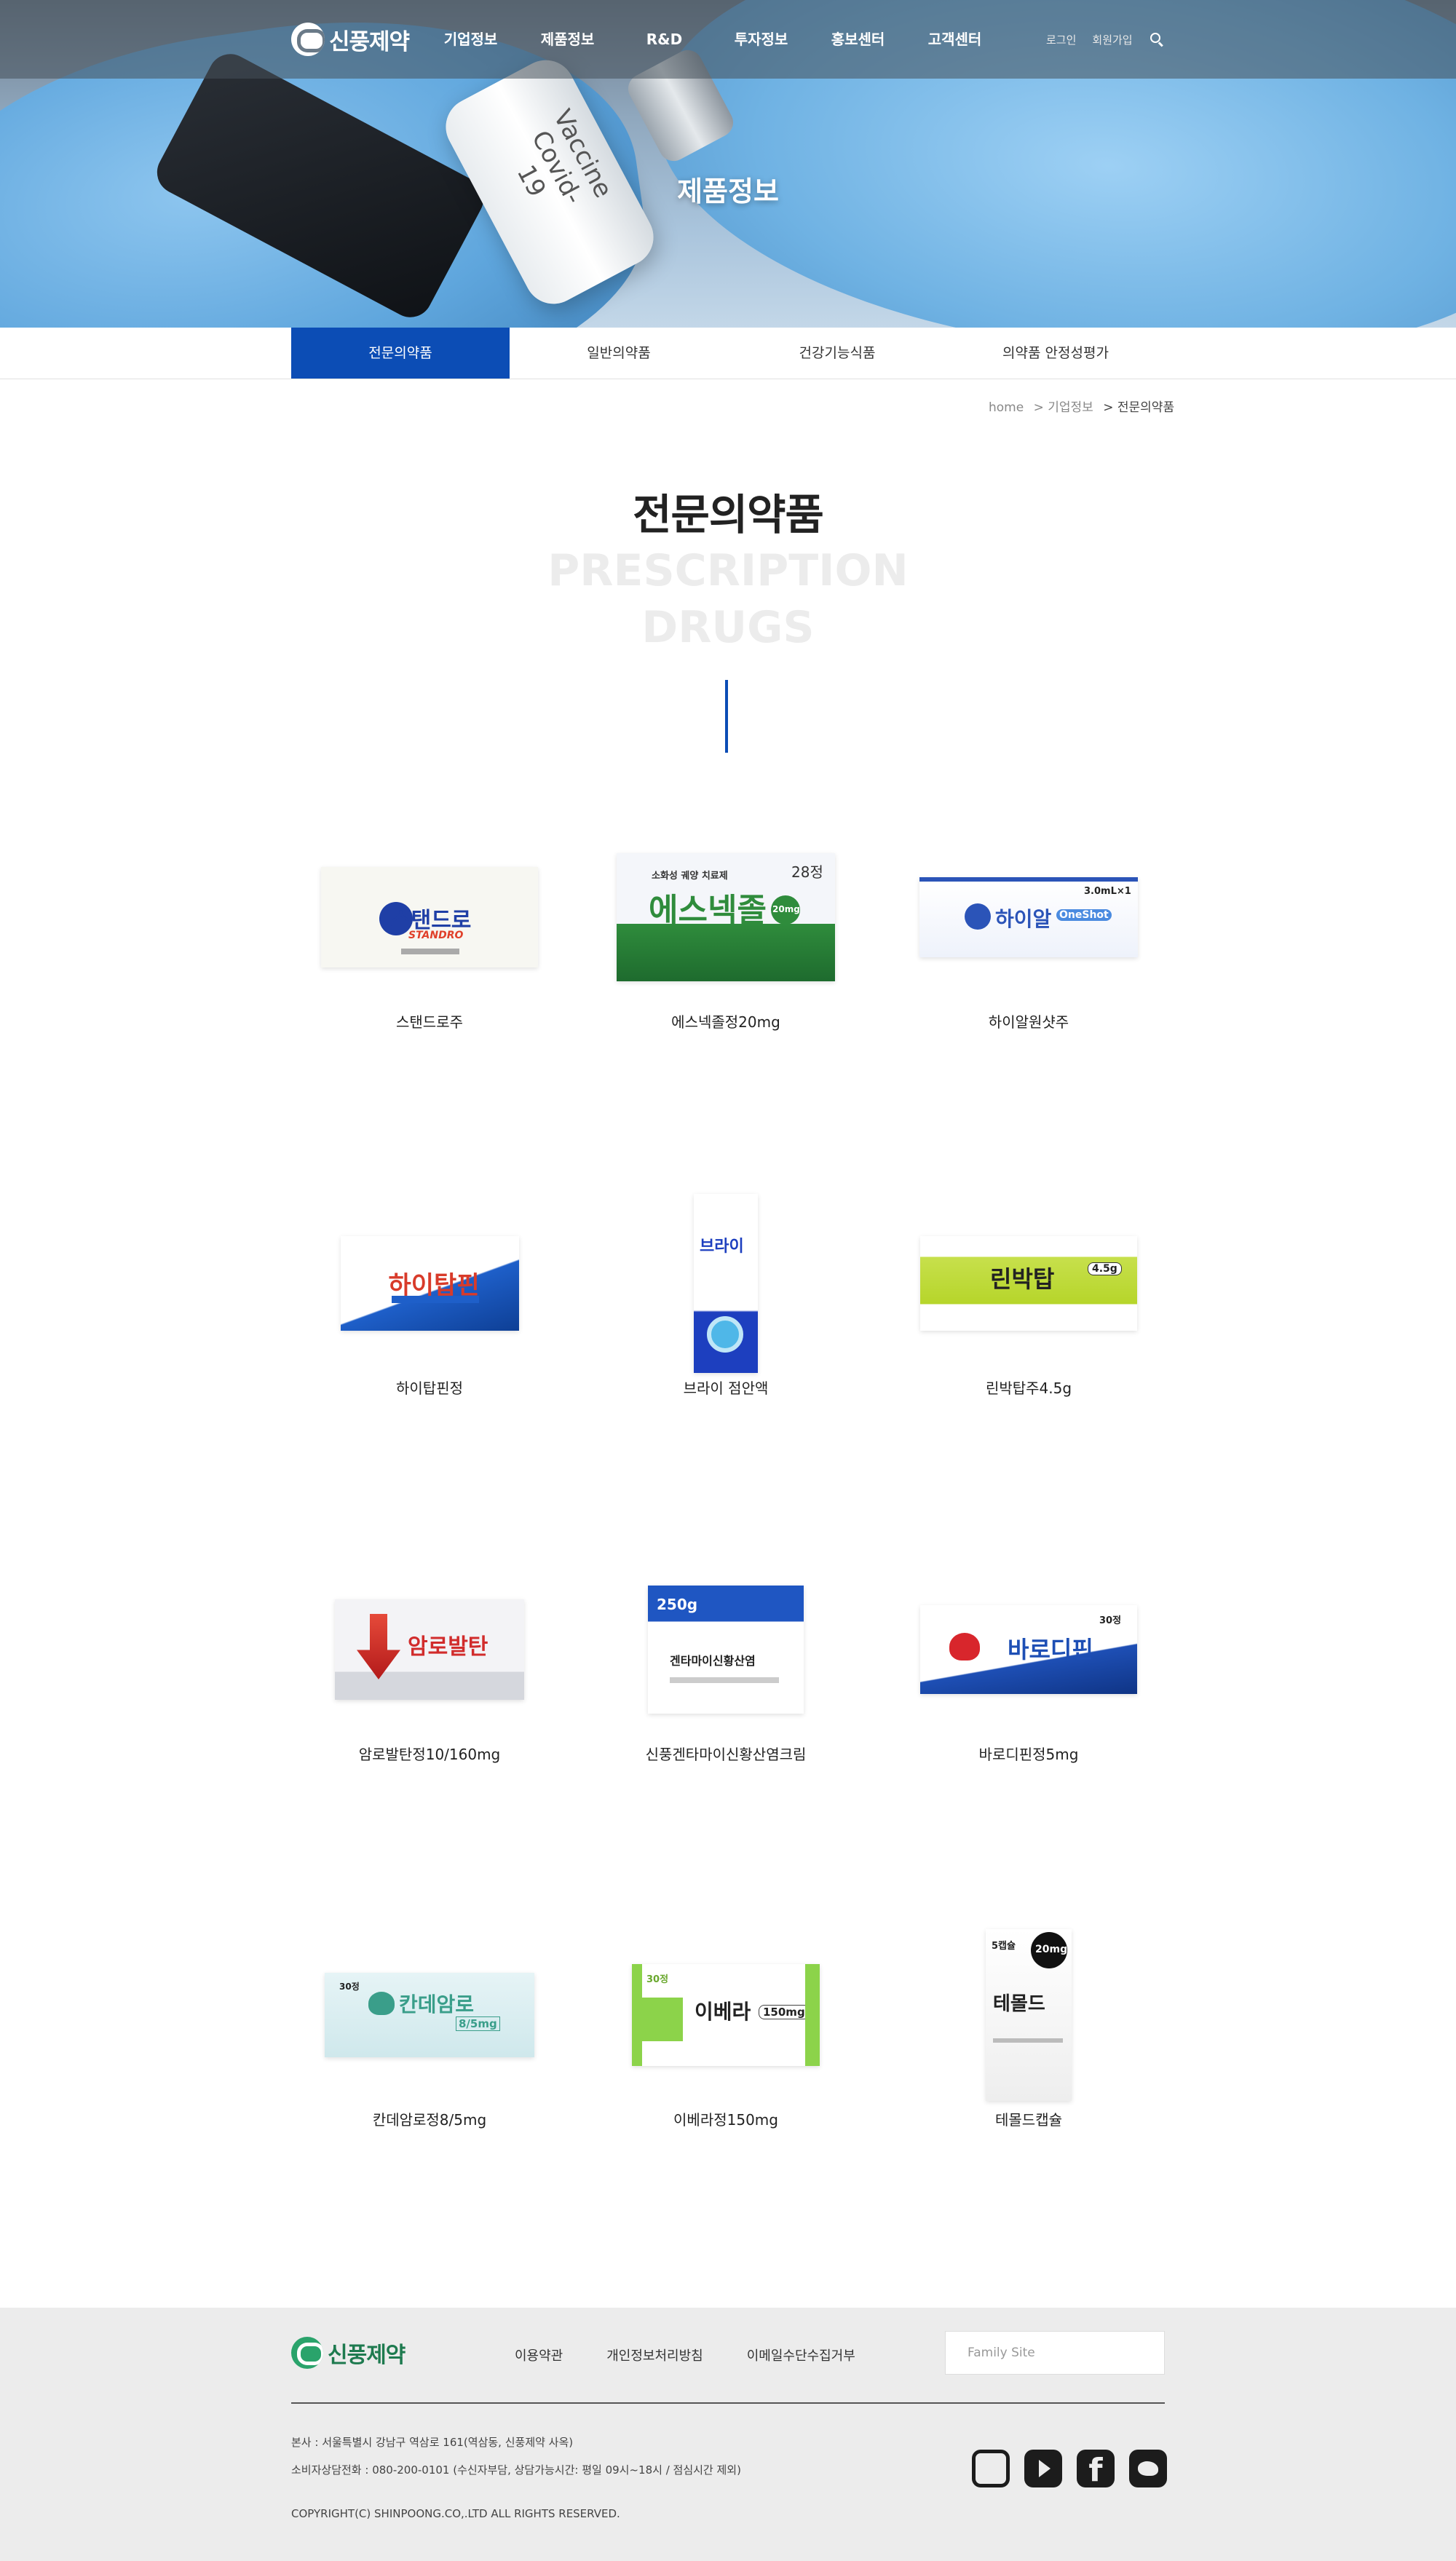  I want to click on product-image: 5캡슐 20mg 테몰드, so click(1029, 2015).